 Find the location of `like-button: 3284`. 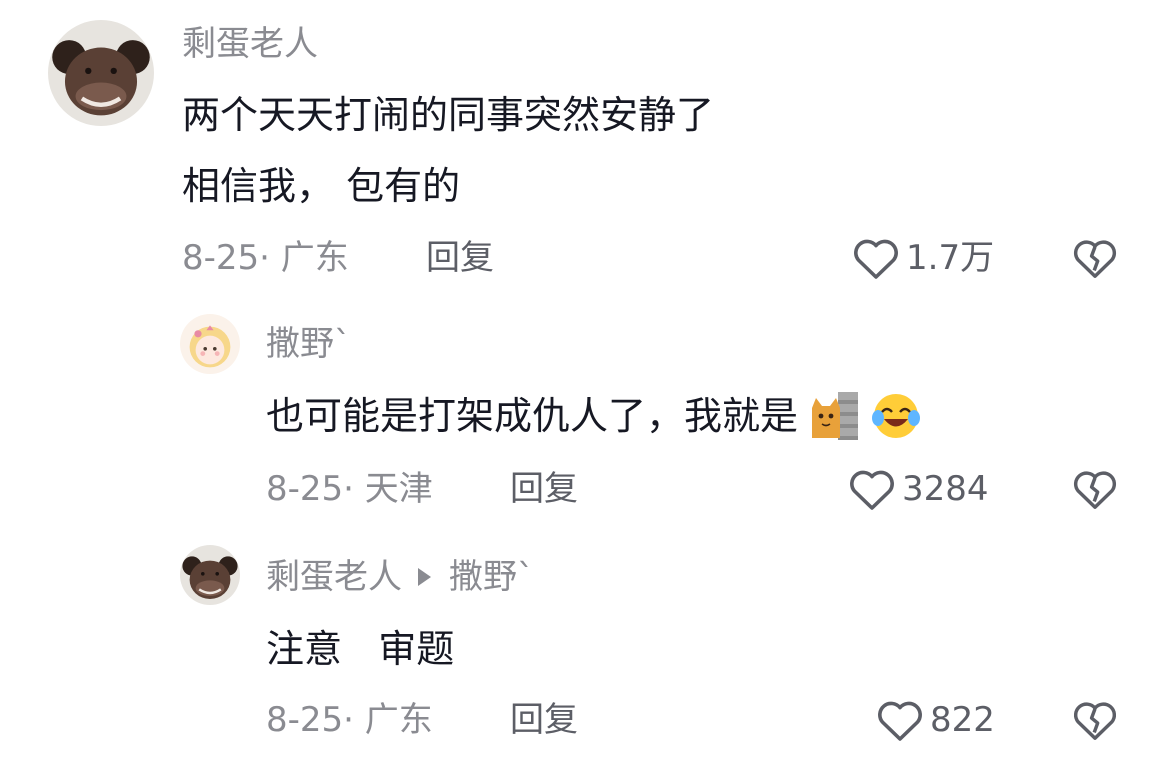

like-button: 3284 is located at coordinates (918, 489).